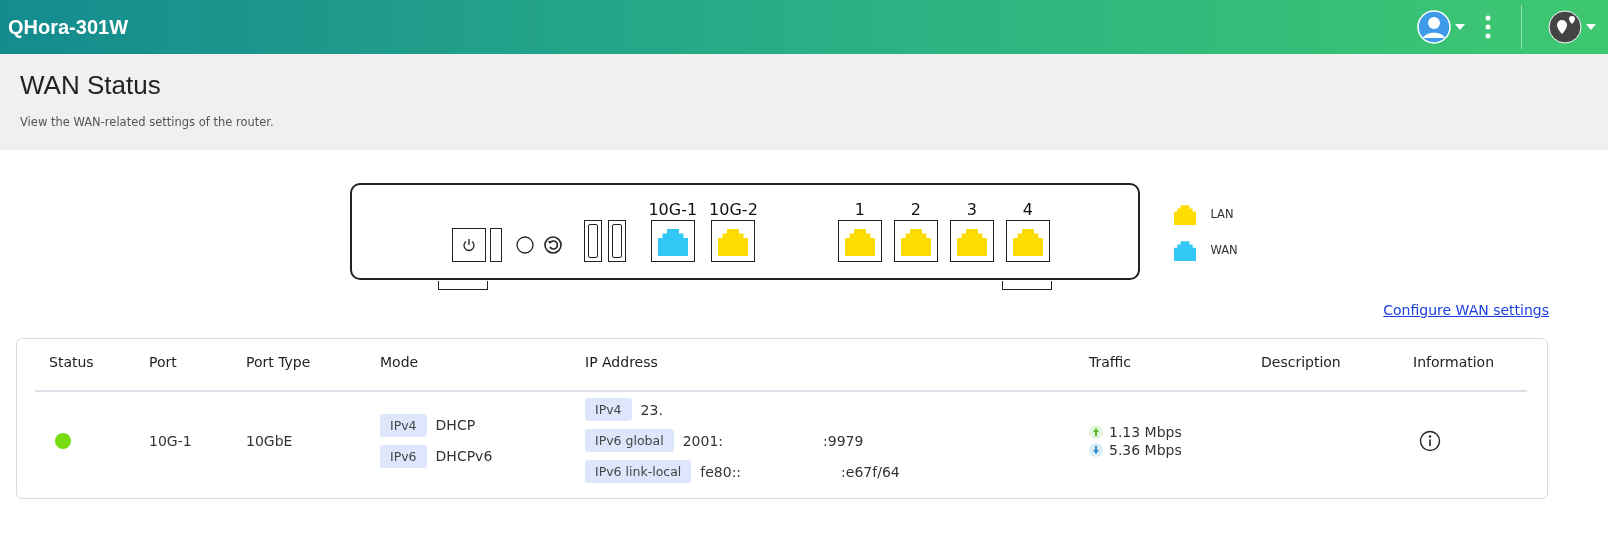 This screenshot has width=1608, height=544. Describe the element at coordinates (622, 362) in the screenshot. I see `column-header: IP Address` at that location.